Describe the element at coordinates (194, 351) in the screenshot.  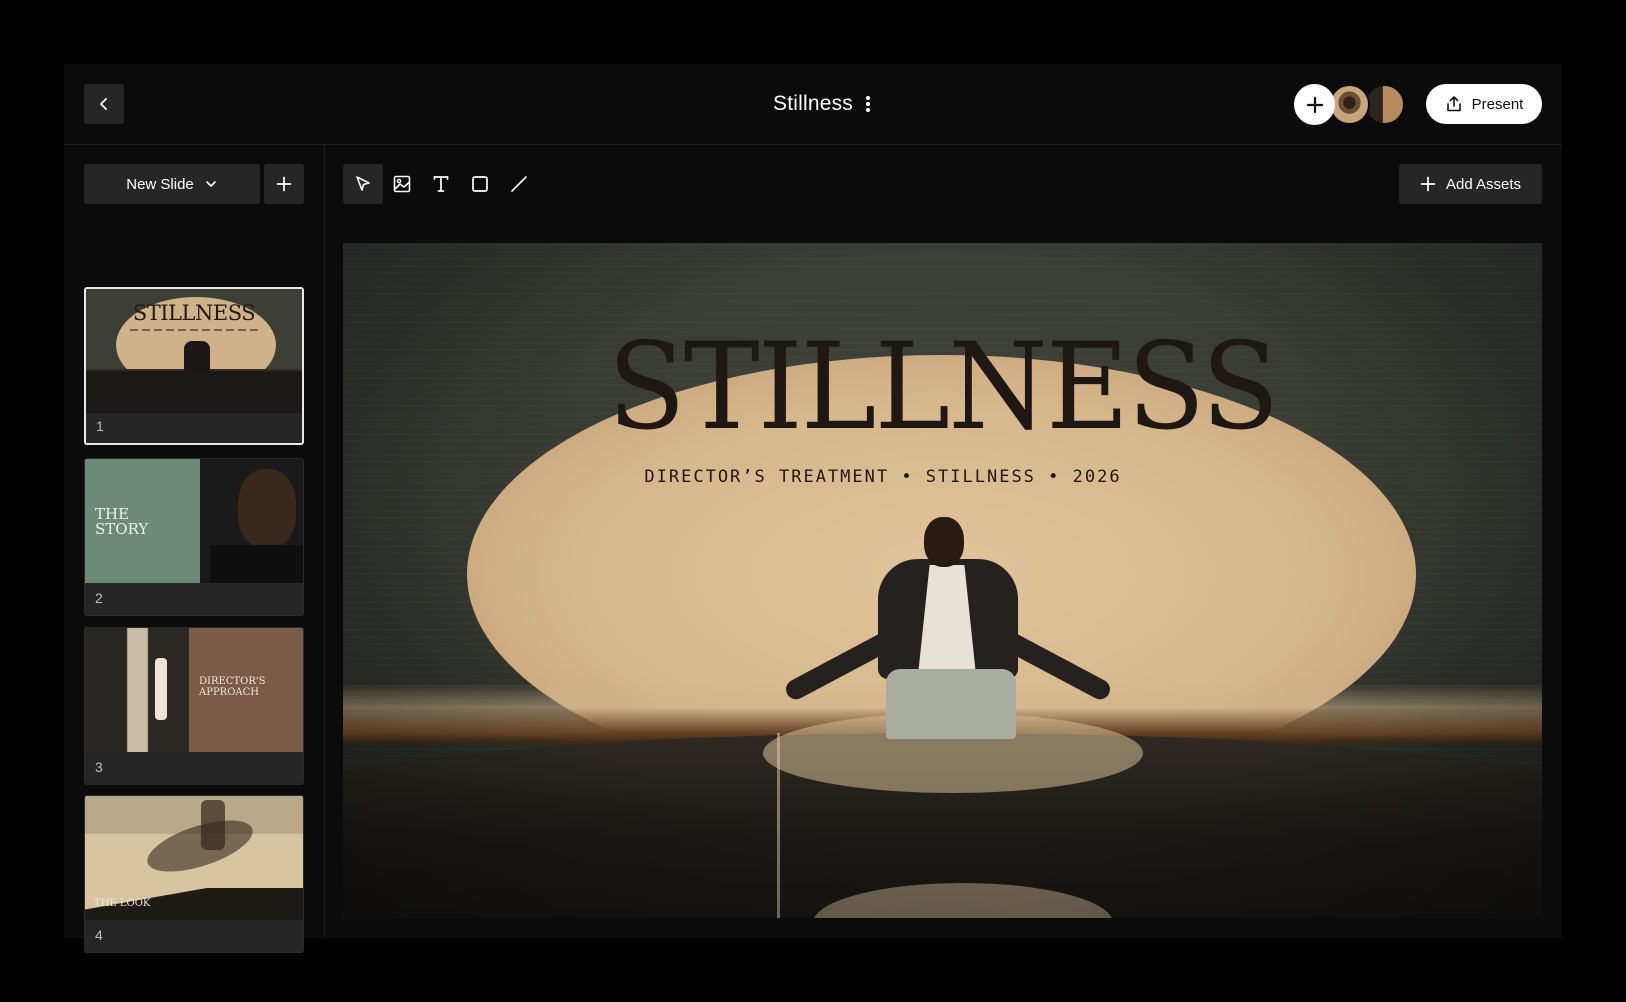
I see `slide-preview: STILLNESS` at that location.